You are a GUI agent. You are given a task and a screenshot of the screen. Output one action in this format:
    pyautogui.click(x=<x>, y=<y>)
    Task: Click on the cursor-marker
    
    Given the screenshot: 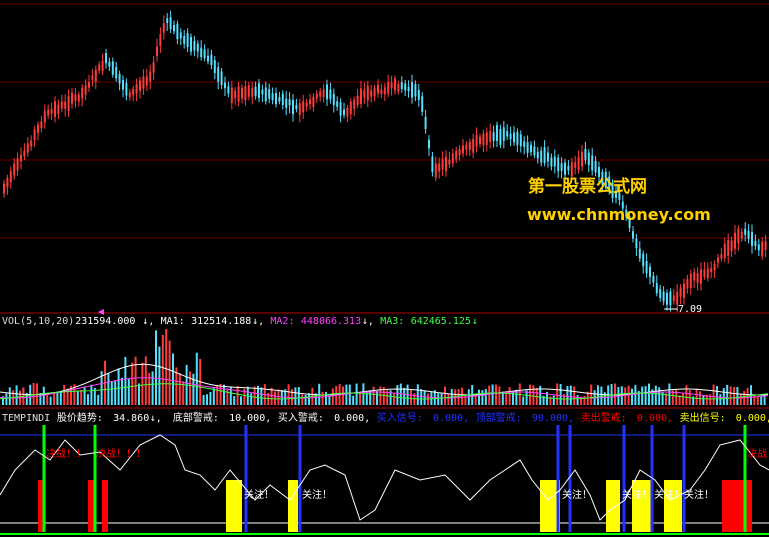 What is the action you would take?
    pyautogui.click(x=101, y=312)
    